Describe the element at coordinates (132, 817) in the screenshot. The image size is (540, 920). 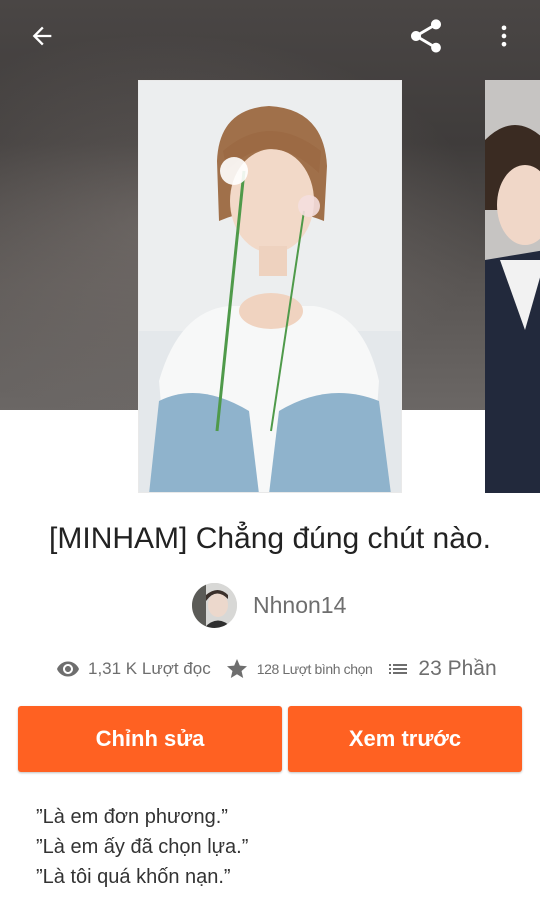
I see `description-line: ”Là em đơn phương.”` at that location.